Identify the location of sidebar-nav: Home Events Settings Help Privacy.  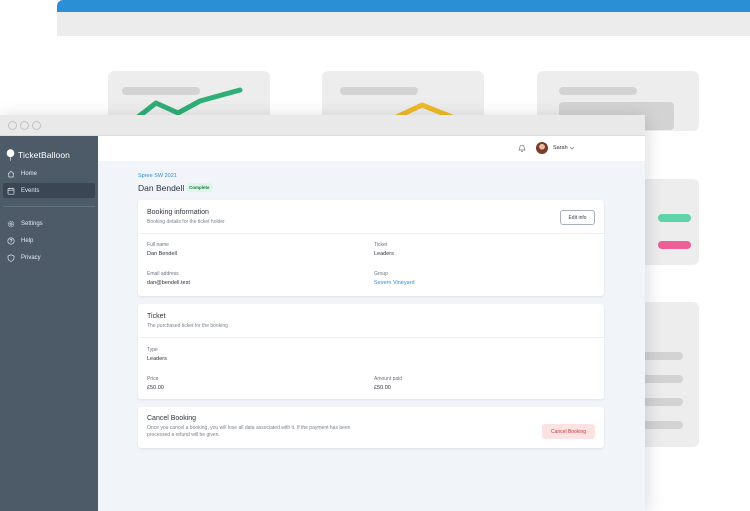
(49, 215).